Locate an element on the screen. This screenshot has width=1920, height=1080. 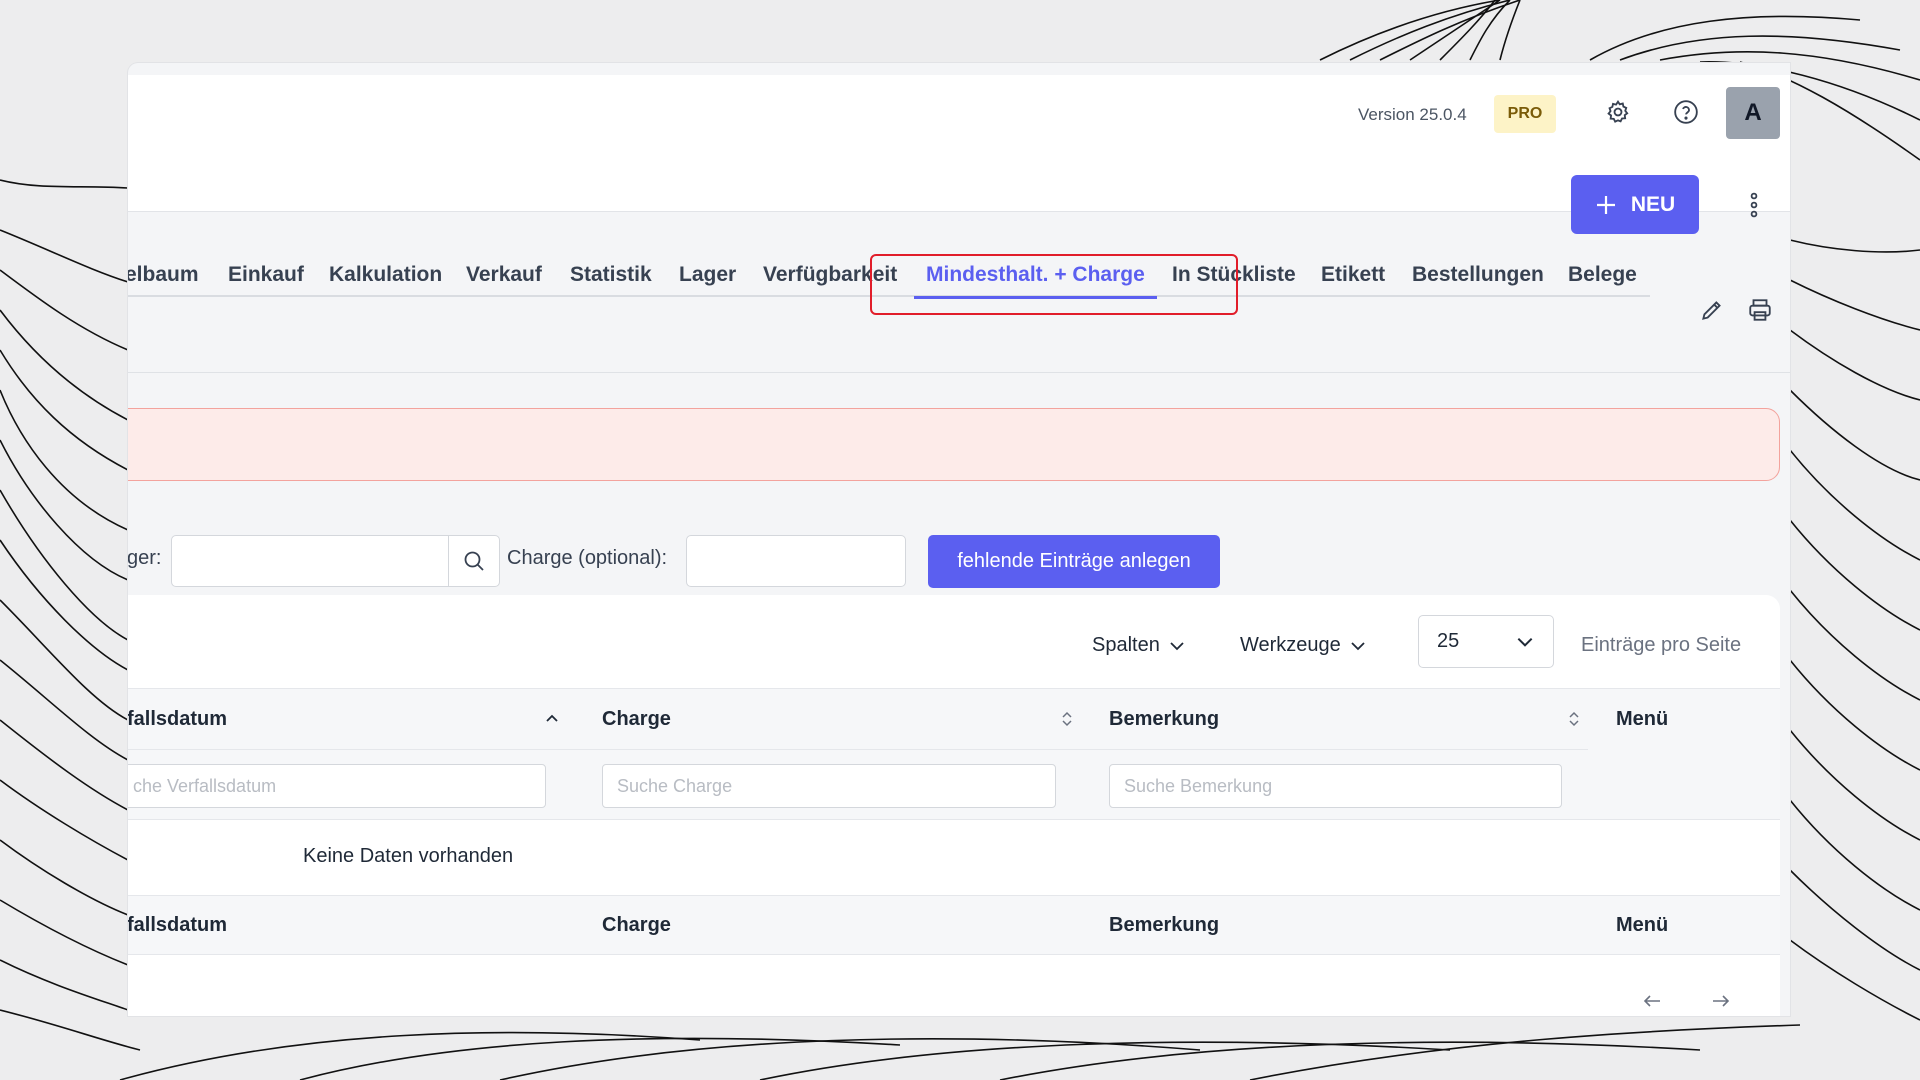
settings-gear-icon is located at coordinates (1618, 112).